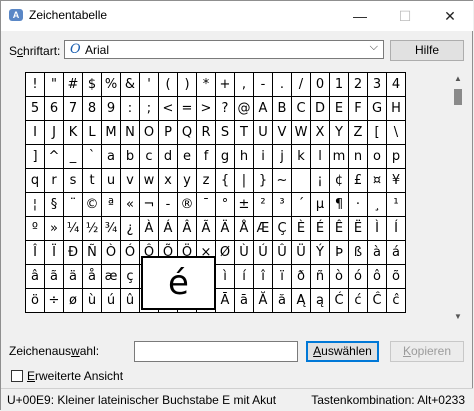  What do you see at coordinates (339, 84) in the screenshot?
I see `character-cell: 1` at bounding box center [339, 84].